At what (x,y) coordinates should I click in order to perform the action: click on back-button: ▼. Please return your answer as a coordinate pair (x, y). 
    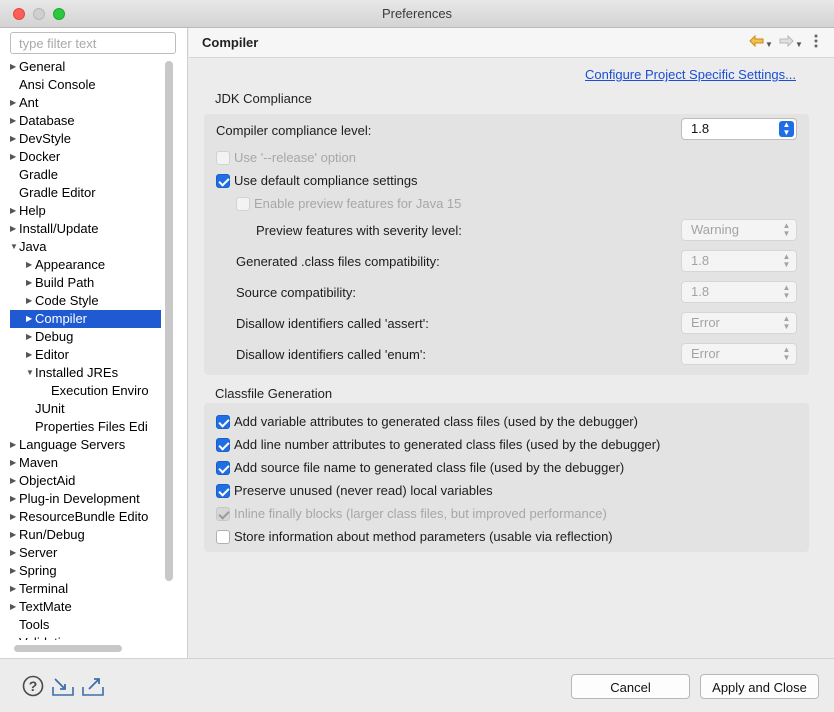
    Looking at the image, I should click on (761, 42).